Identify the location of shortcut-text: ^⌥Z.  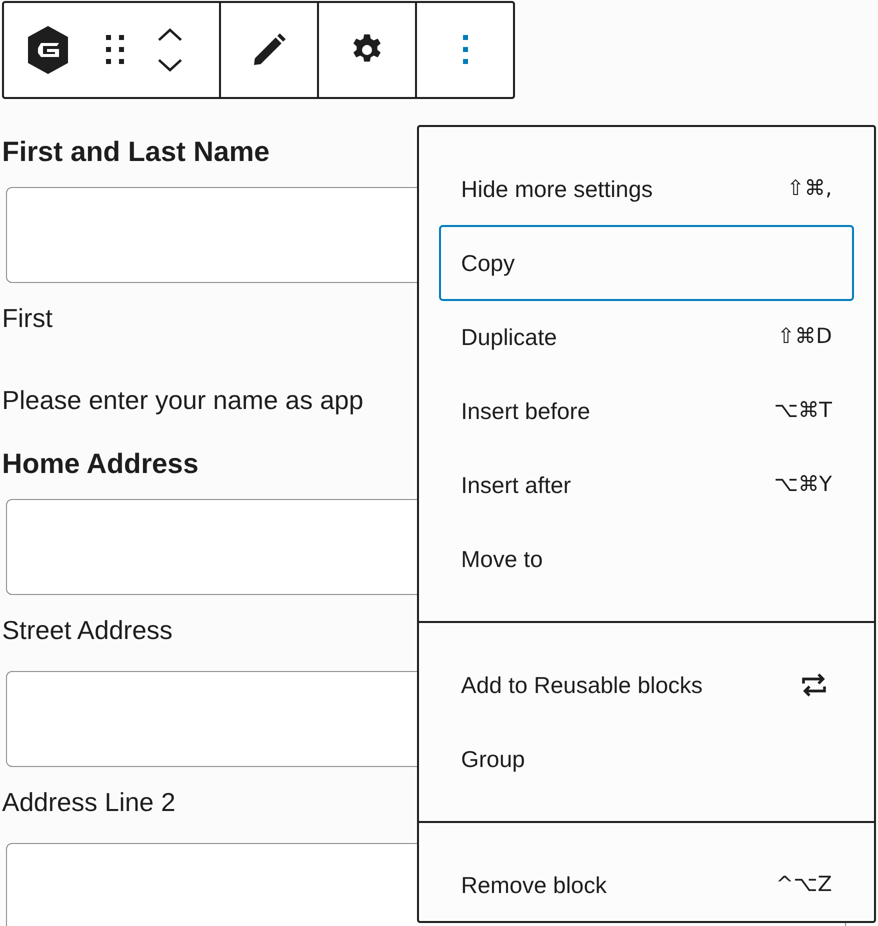
(804, 884).